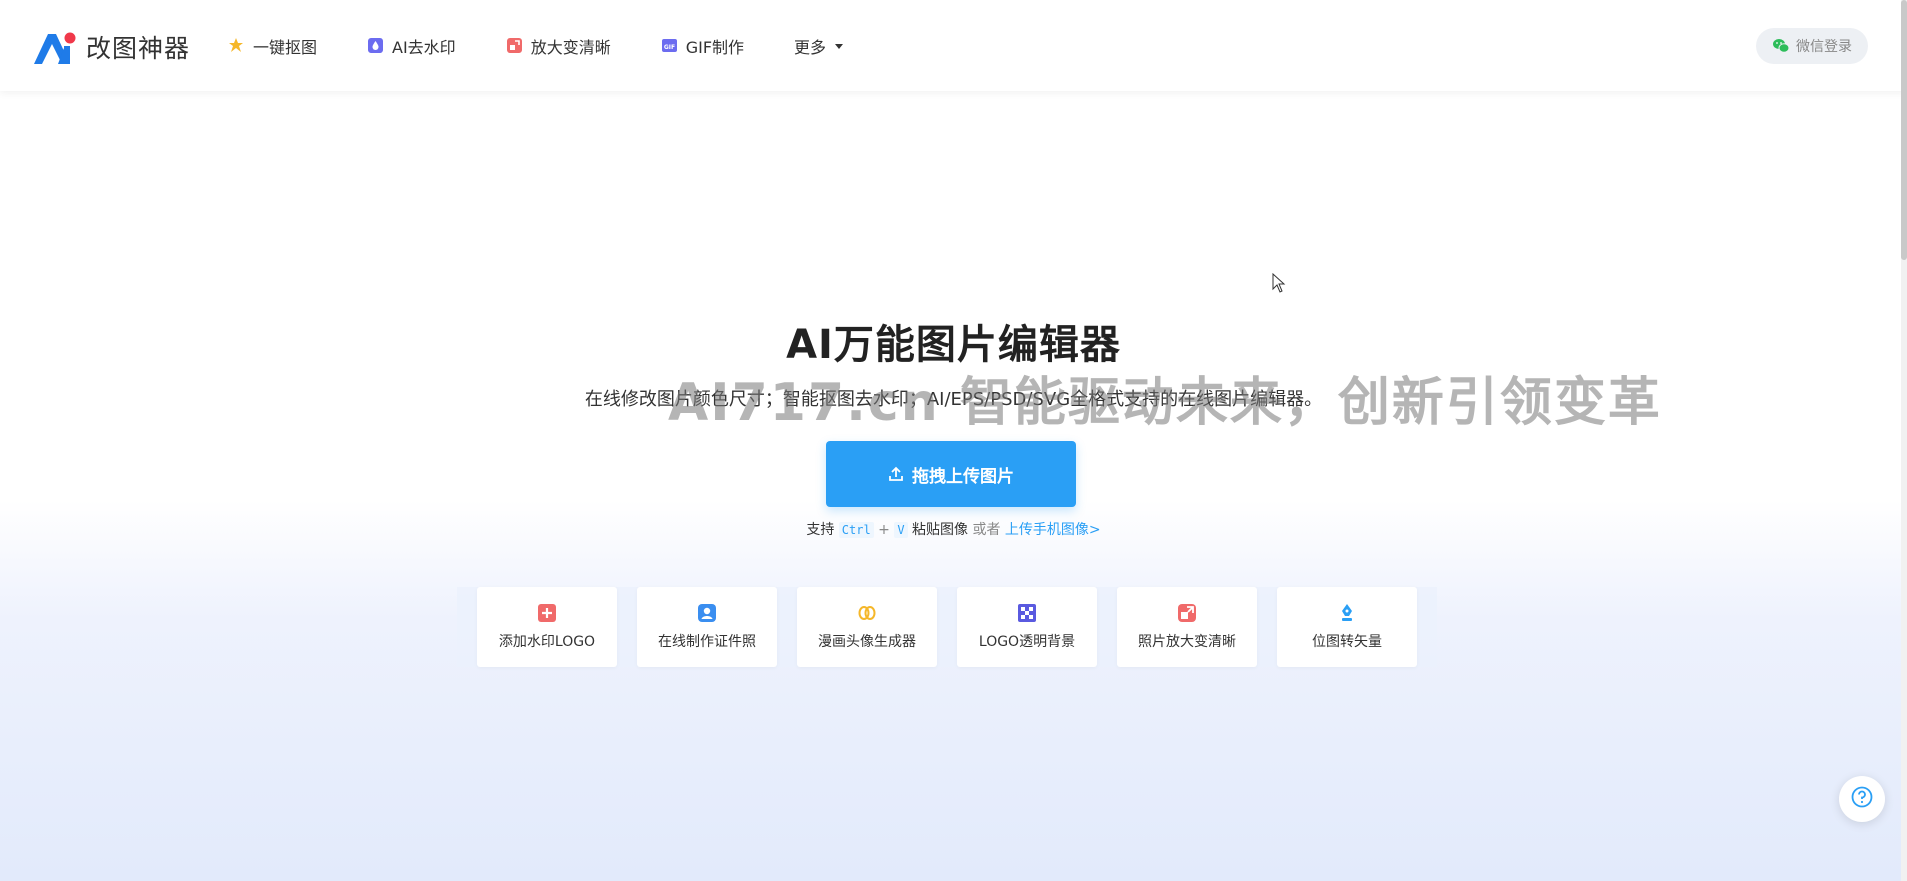 The image size is (1907, 881). I want to click on brand-name: 改图神器, so click(138, 48).